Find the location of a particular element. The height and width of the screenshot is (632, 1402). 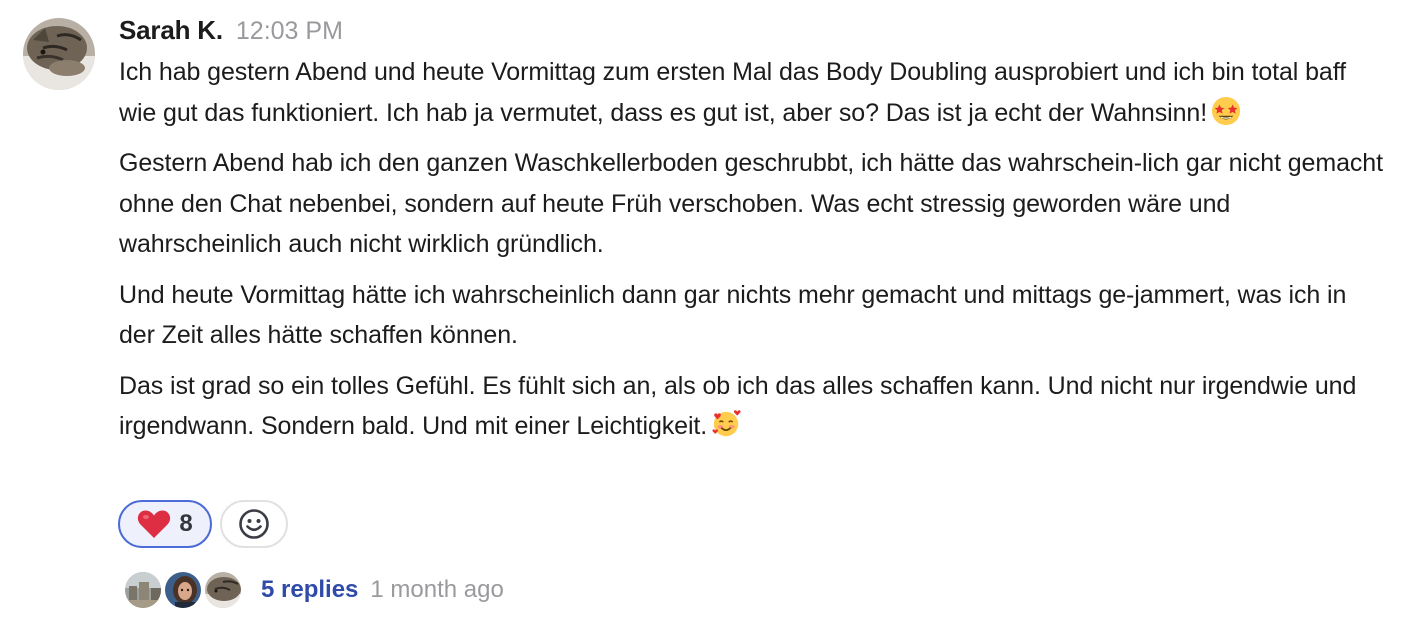

add-reaction-button is located at coordinates (254, 524).